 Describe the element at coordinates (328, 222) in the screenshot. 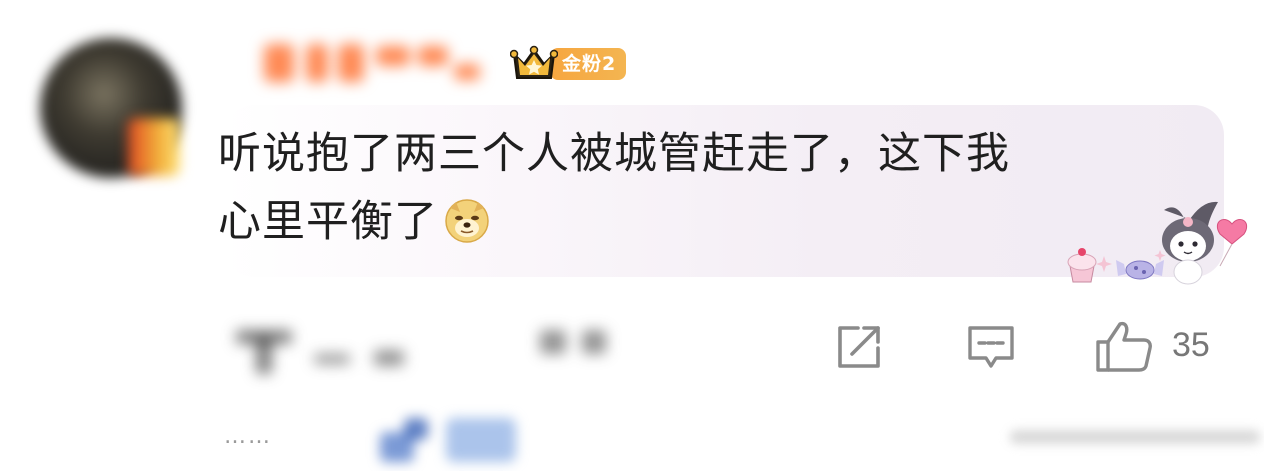

I see `comment-line-2-text: 心里平衡了` at that location.